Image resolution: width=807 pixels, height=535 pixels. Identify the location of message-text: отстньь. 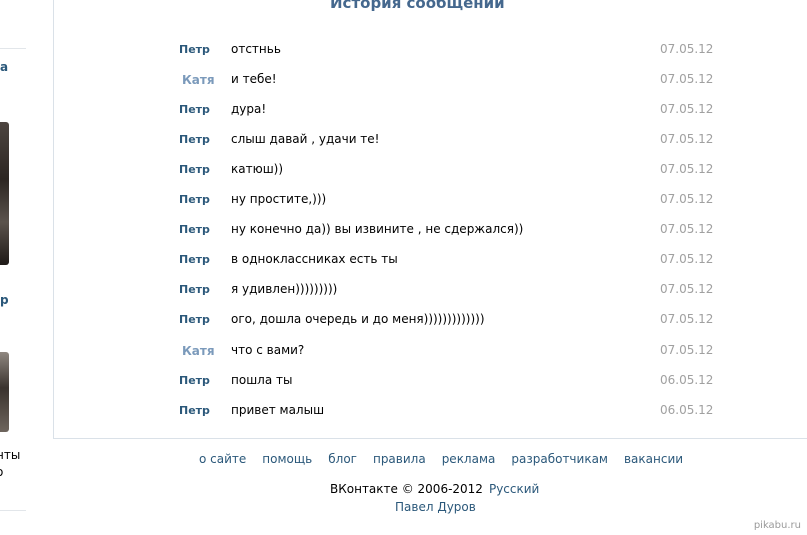
(256, 49).